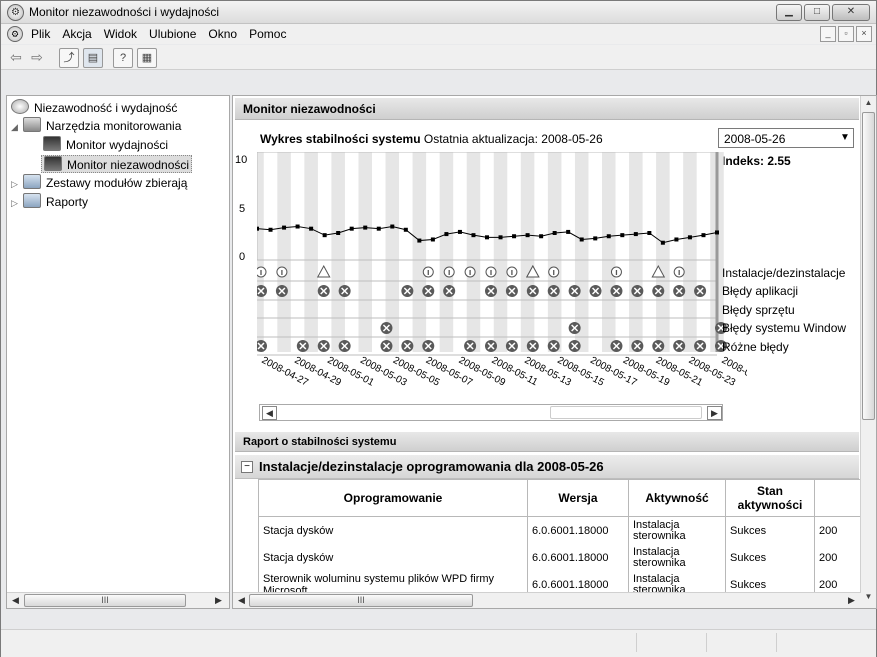 This screenshot has height=657, width=877. I want to click on menu-akcja: Akcja, so click(76, 34).